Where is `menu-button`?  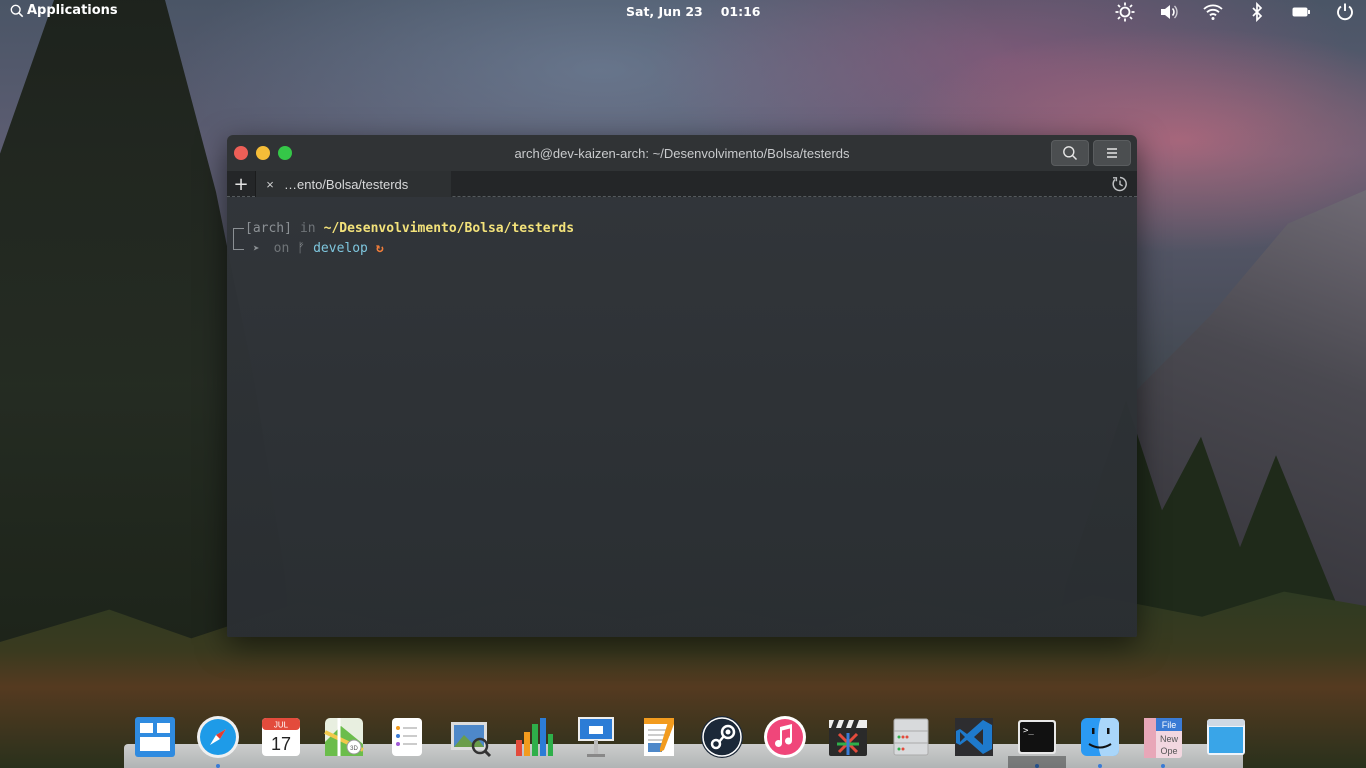 menu-button is located at coordinates (1112, 153).